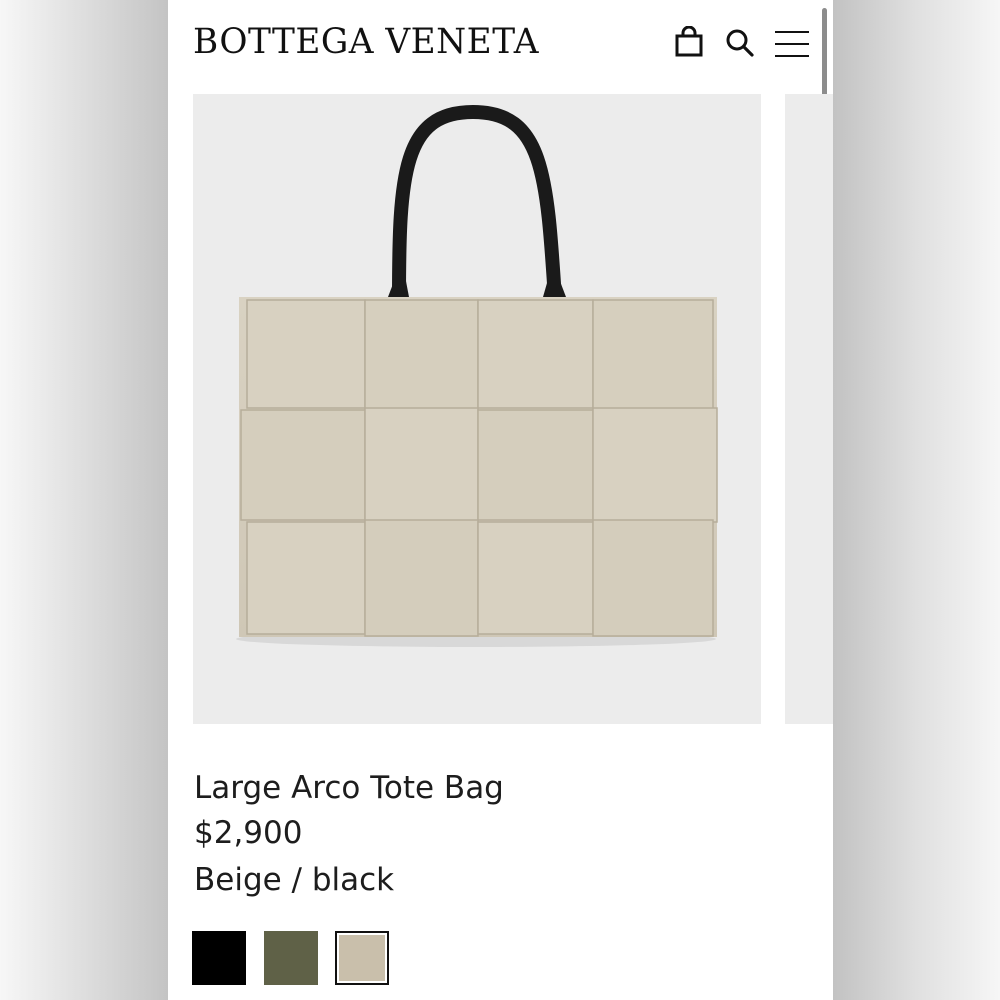 The height and width of the screenshot is (1000, 1000). Describe the element at coordinates (291, 958) in the screenshot. I see `color-swatch-olive` at that location.